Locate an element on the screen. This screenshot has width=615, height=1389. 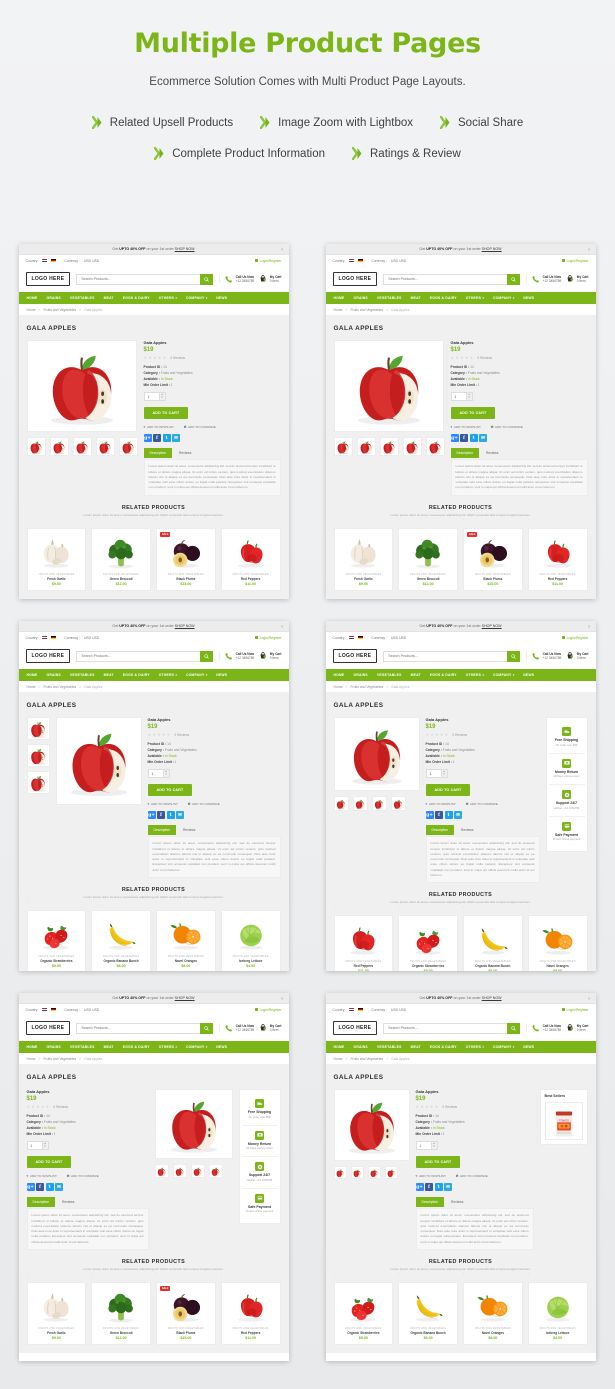
nav-item-company: COMPANY ▾ is located at coordinates (503, 675).